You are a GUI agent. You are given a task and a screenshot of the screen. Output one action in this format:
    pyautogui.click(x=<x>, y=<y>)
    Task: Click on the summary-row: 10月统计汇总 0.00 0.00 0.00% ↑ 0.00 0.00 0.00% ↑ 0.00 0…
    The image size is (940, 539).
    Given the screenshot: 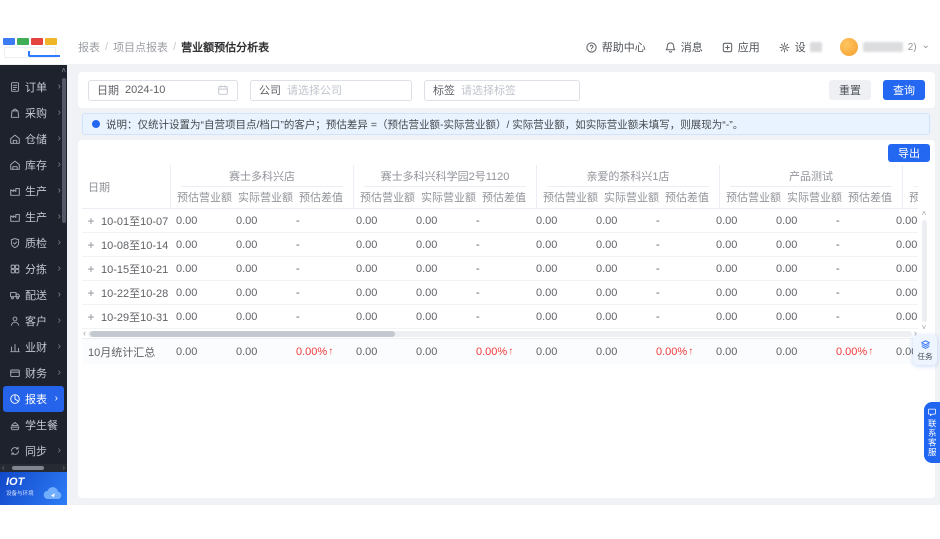 What is the action you would take?
    pyautogui.click(x=500, y=351)
    